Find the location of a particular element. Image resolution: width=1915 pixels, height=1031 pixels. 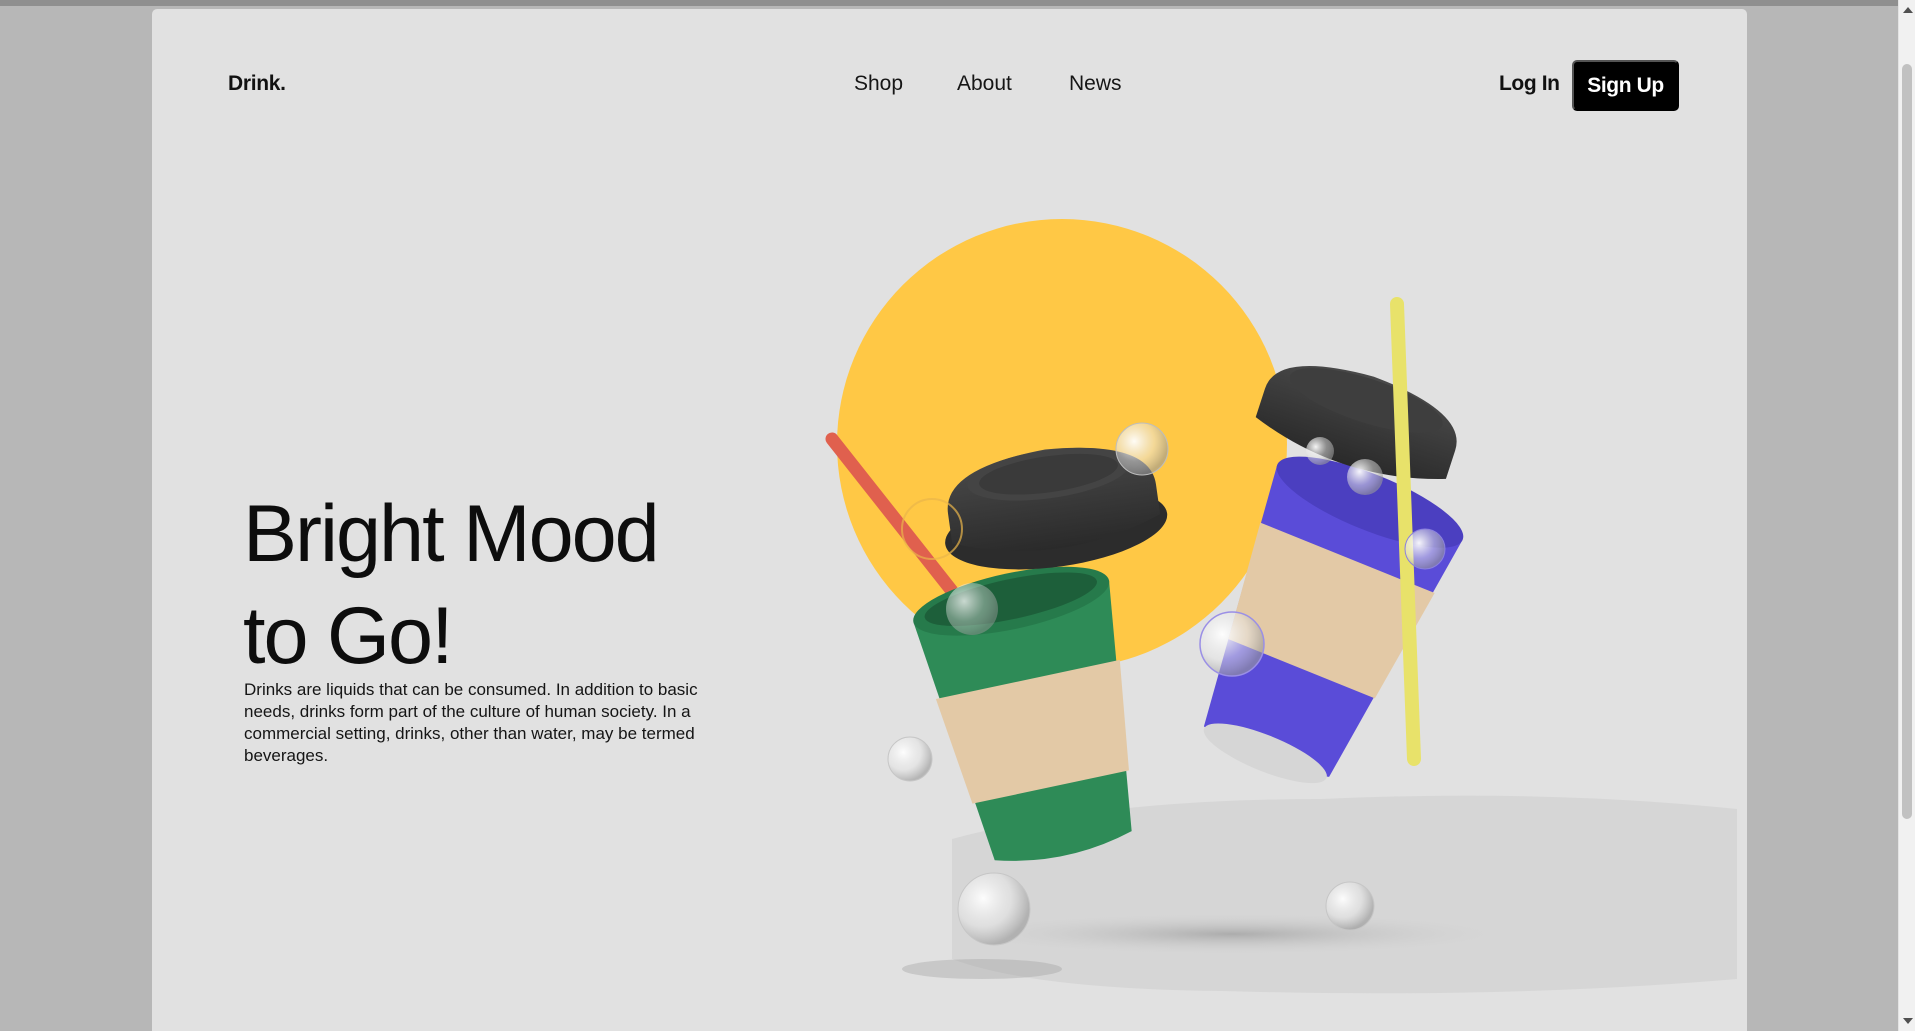

signup-button: Sign Up is located at coordinates (1625, 85).